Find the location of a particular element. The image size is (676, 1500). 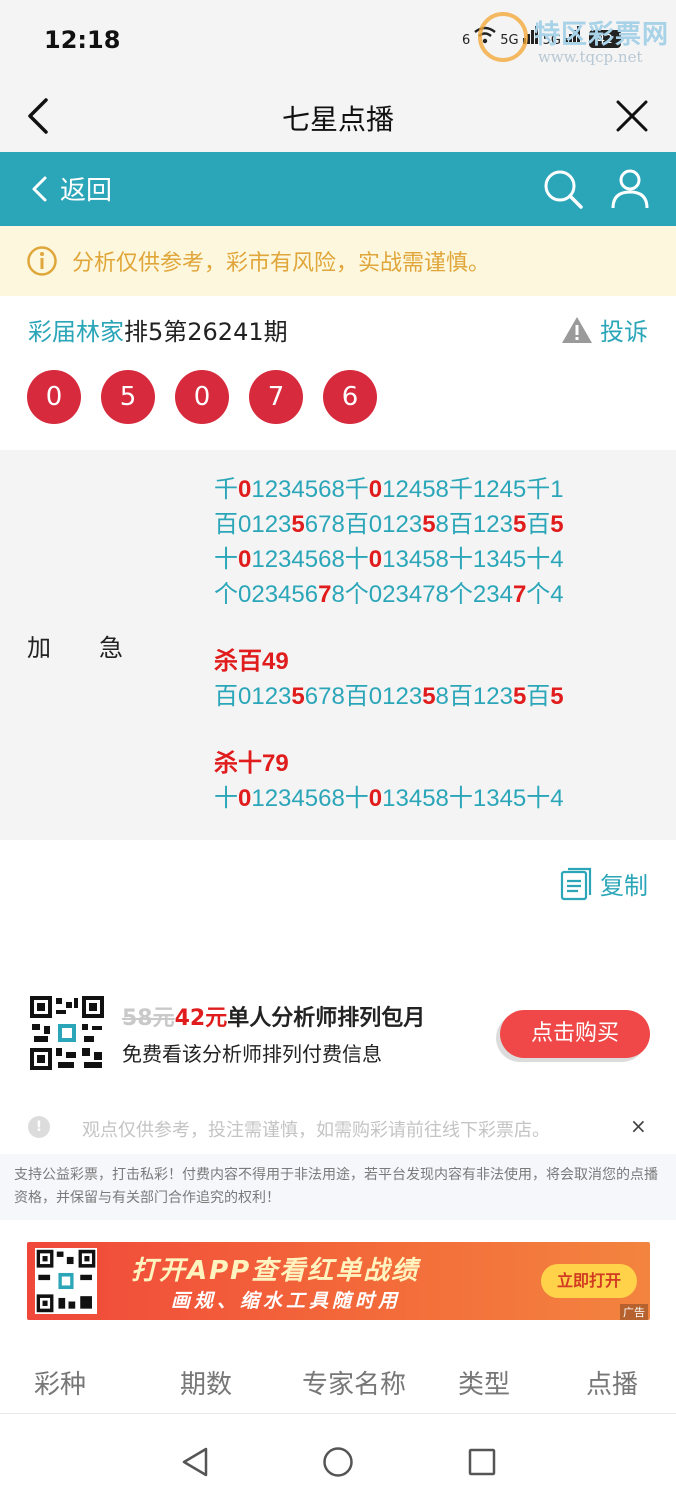

notice-text: 分析仅供参考，彩市有风险，实战需谨慎。 is located at coordinates (281, 263).